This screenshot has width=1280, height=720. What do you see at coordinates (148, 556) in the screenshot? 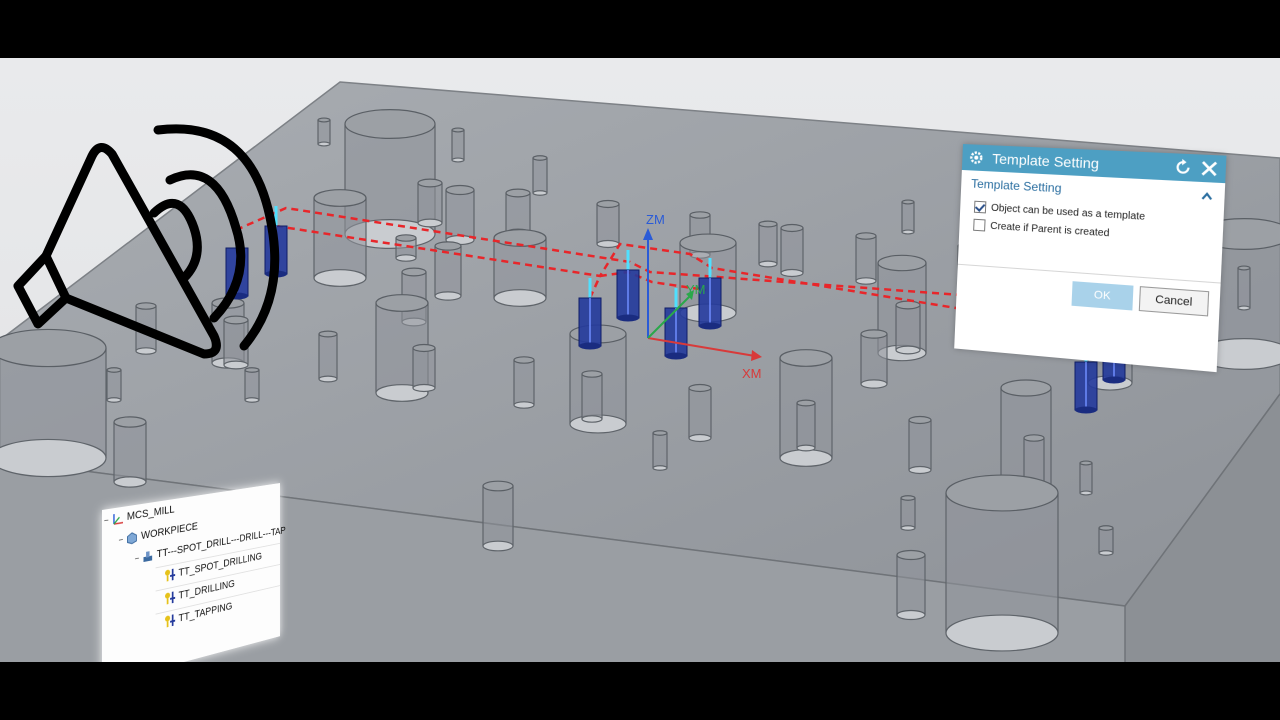
I see `tool-group-icon` at bounding box center [148, 556].